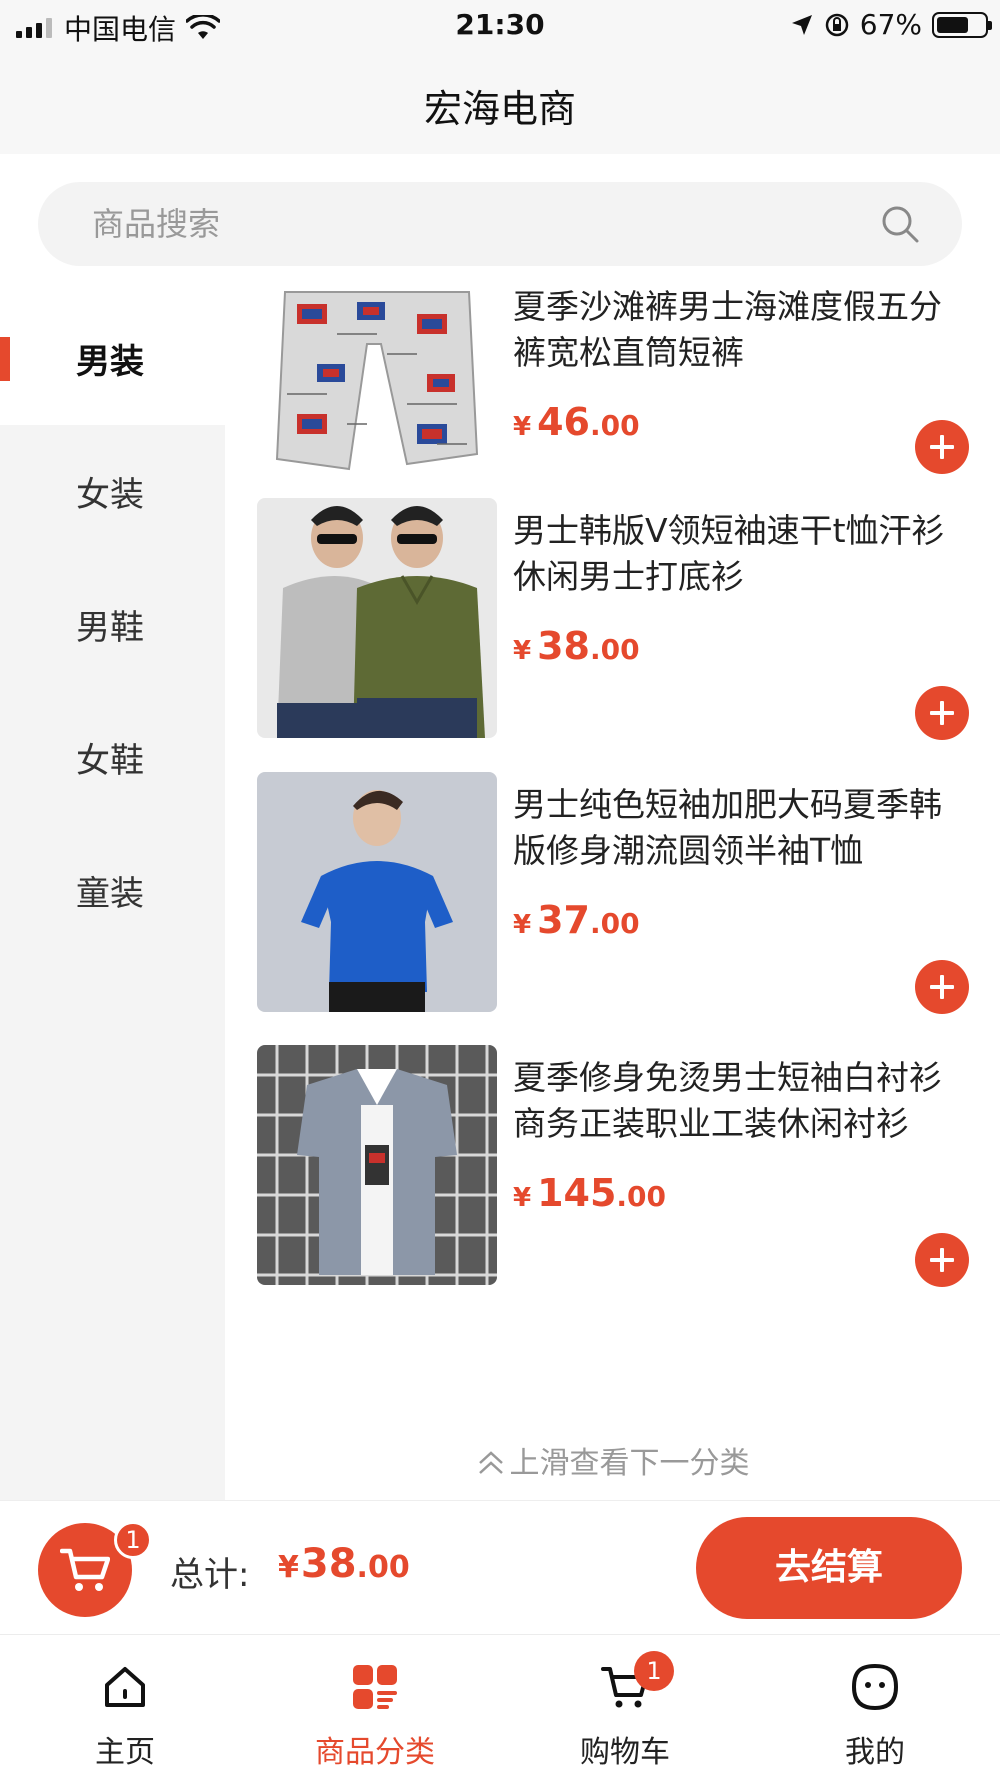 Image resolution: width=1000 pixels, height=1778 pixels. I want to click on sidebar-item-womenswear: 女装, so click(112, 491).